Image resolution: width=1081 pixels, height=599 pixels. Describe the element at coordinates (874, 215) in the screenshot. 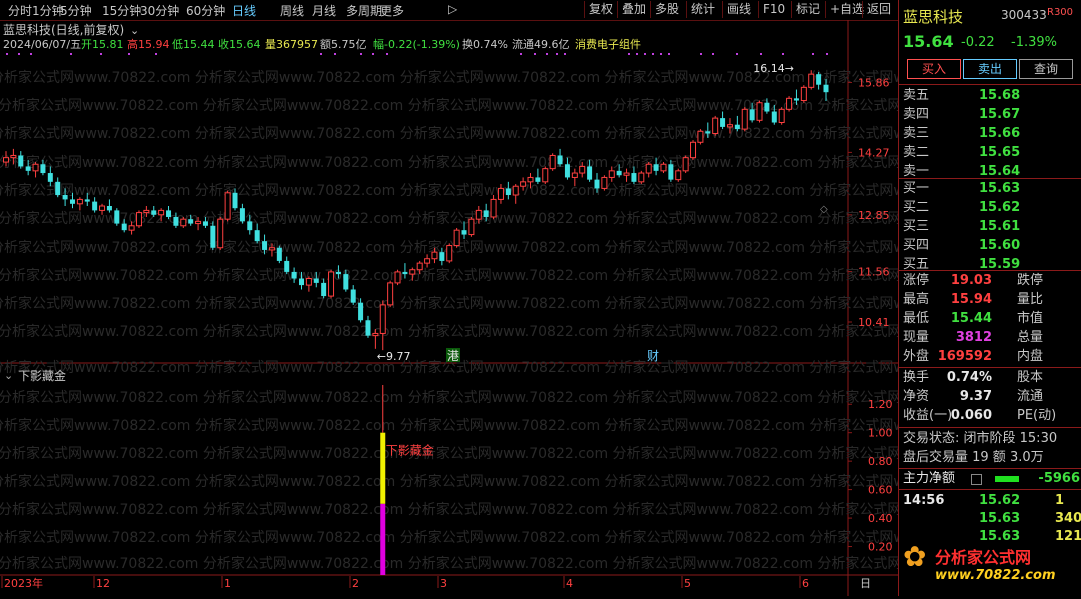

I see `price-axis-label: 12.85` at that location.